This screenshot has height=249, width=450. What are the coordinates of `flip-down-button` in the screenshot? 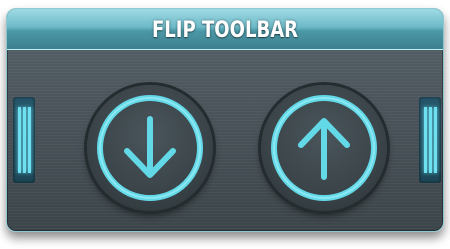 It's located at (150, 148).